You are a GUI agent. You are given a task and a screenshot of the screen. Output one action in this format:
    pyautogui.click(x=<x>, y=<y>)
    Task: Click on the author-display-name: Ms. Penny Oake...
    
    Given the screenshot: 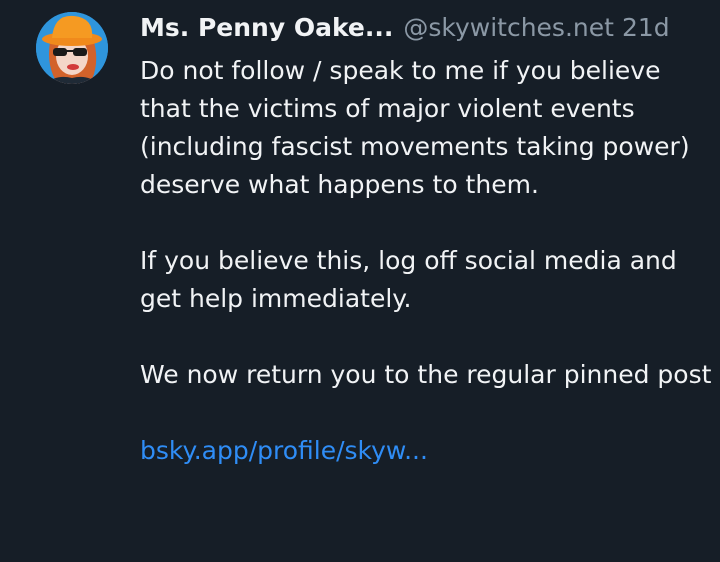 What is the action you would take?
    pyautogui.click(x=266, y=27)
    